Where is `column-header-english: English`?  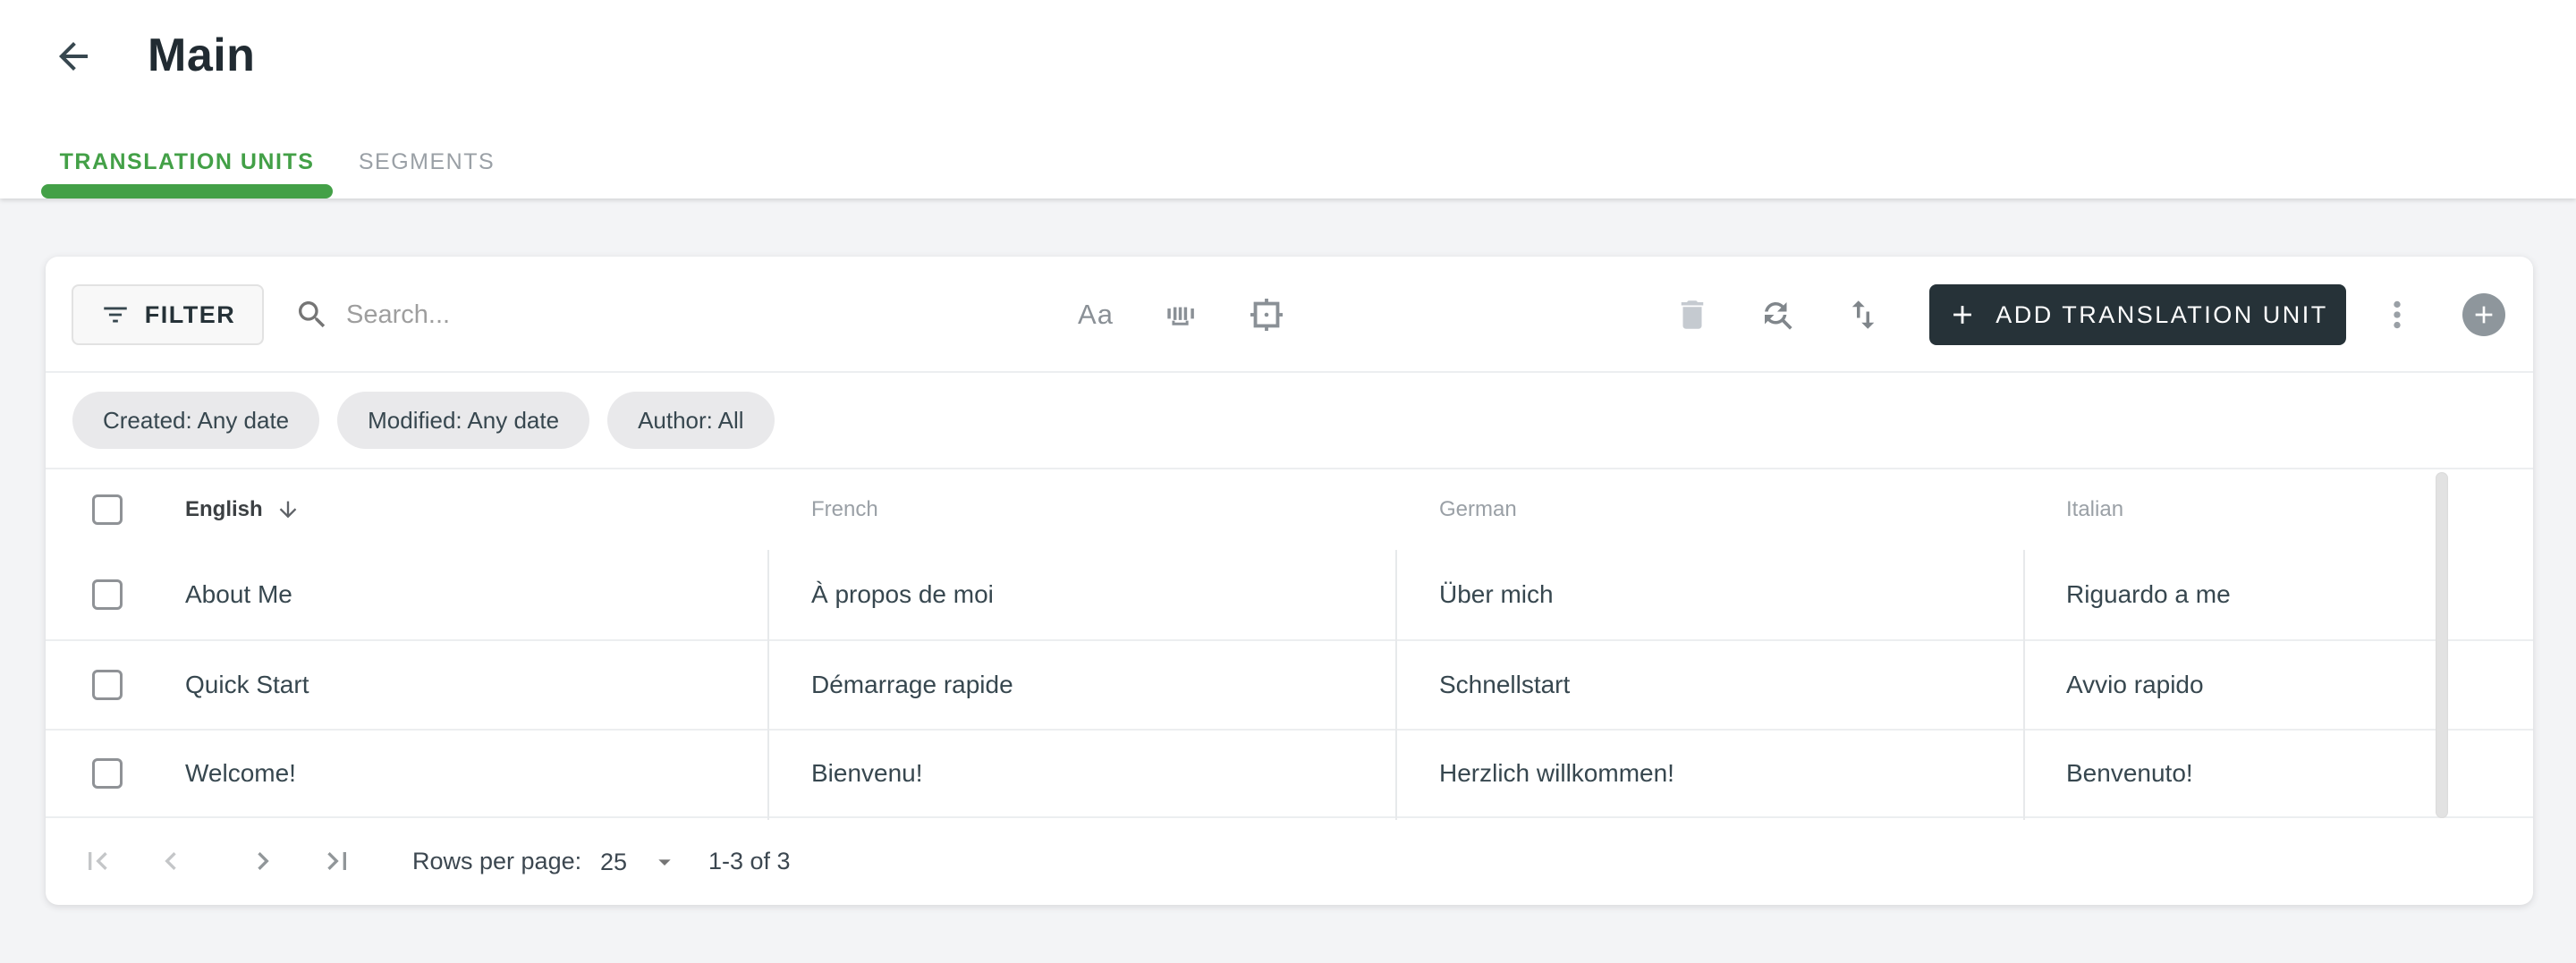
column-header-english: English is located at coordinates (466, 510).